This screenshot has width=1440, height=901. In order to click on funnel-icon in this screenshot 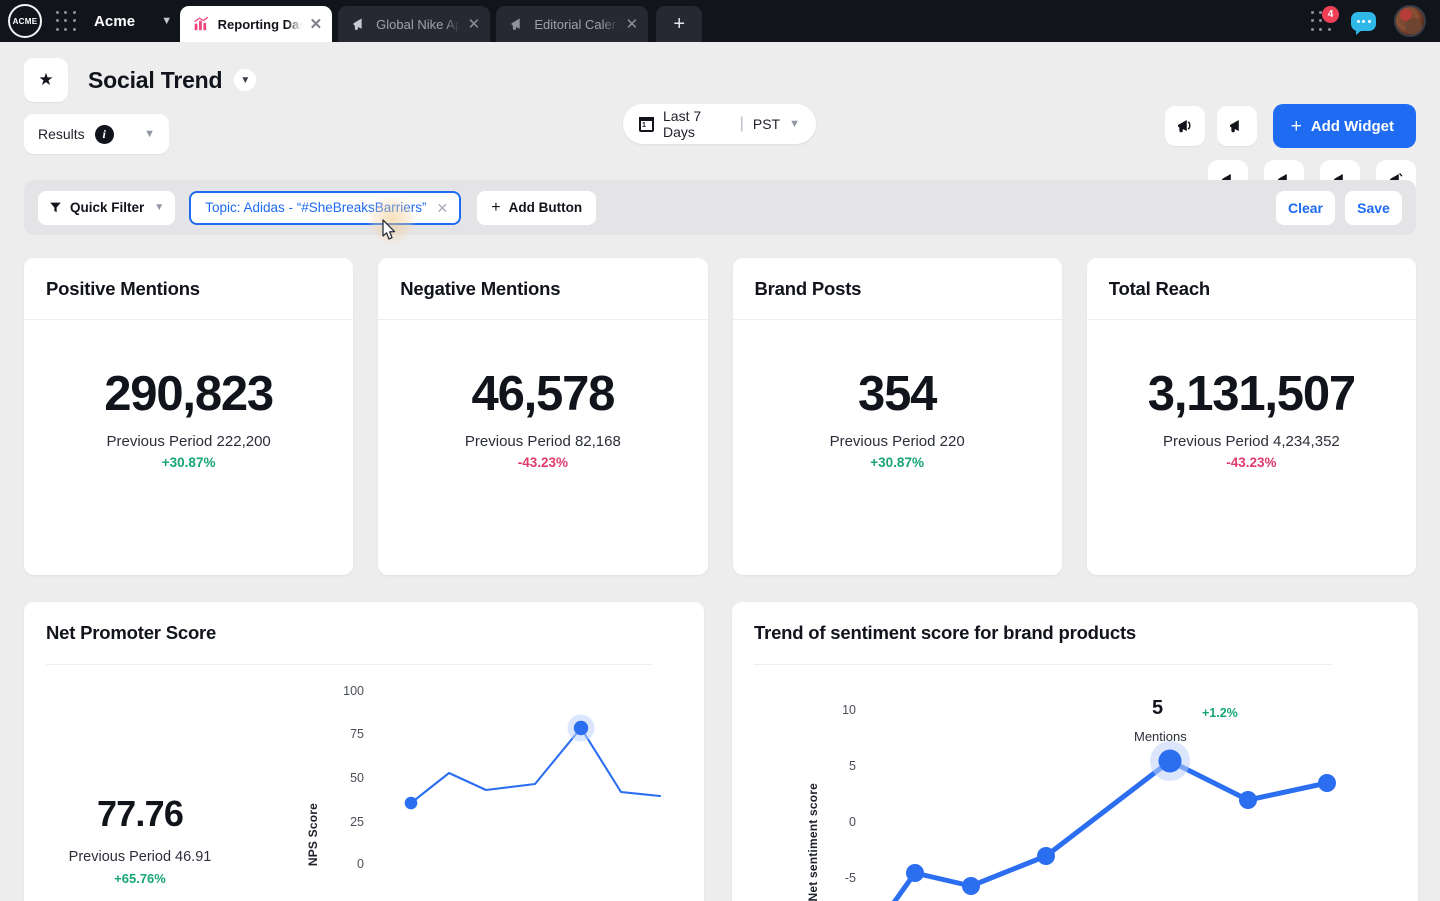, I will do `click(55, 207)`.